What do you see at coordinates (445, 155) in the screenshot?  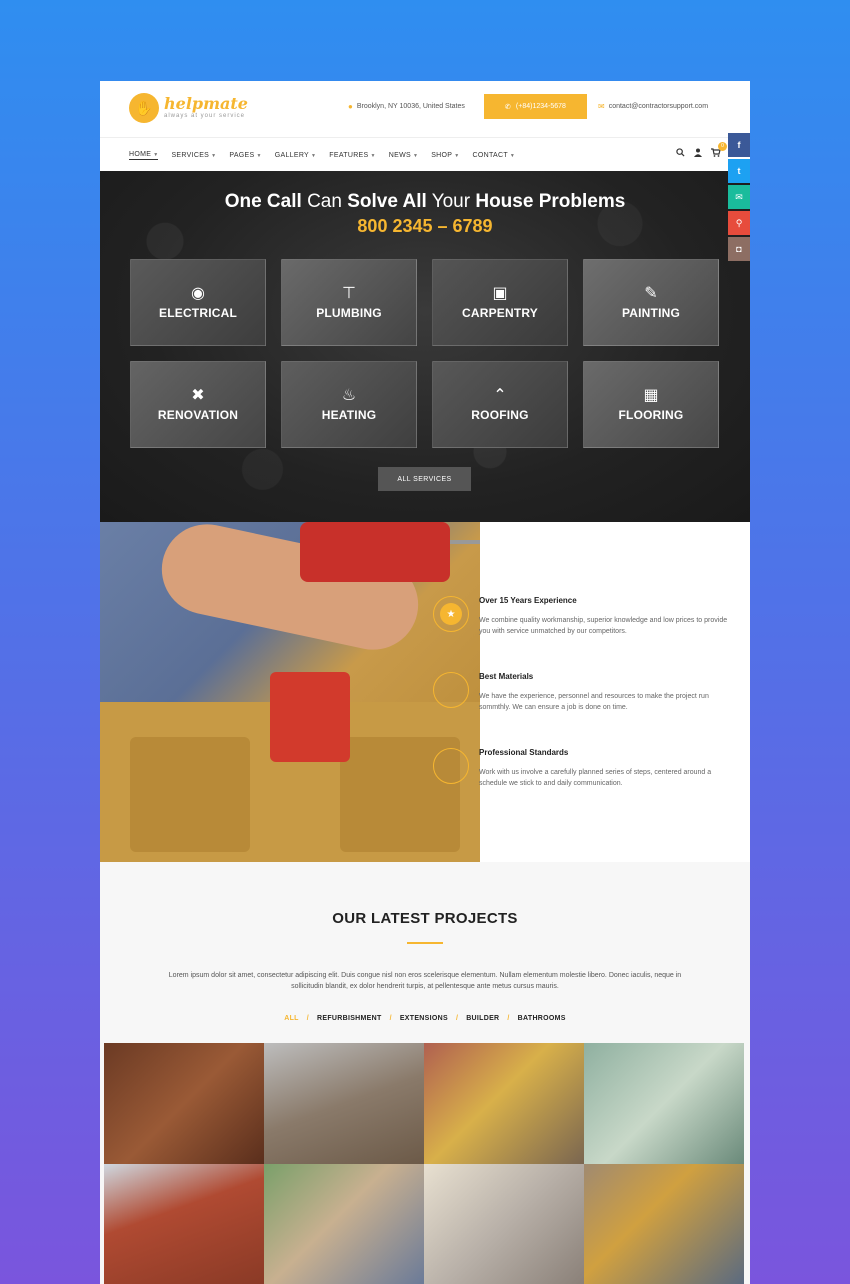 I see `nav-item-shop: SHOP ▼` at bounding box center [445, 155].